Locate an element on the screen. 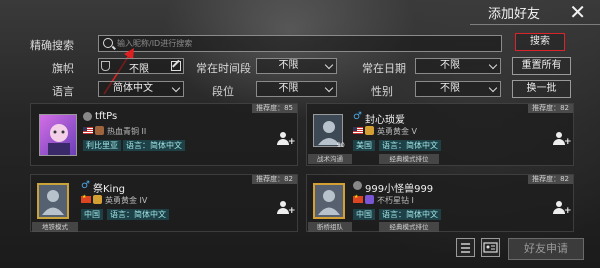  player-name: 封心琐爱 is located at coordinates (385, 120).